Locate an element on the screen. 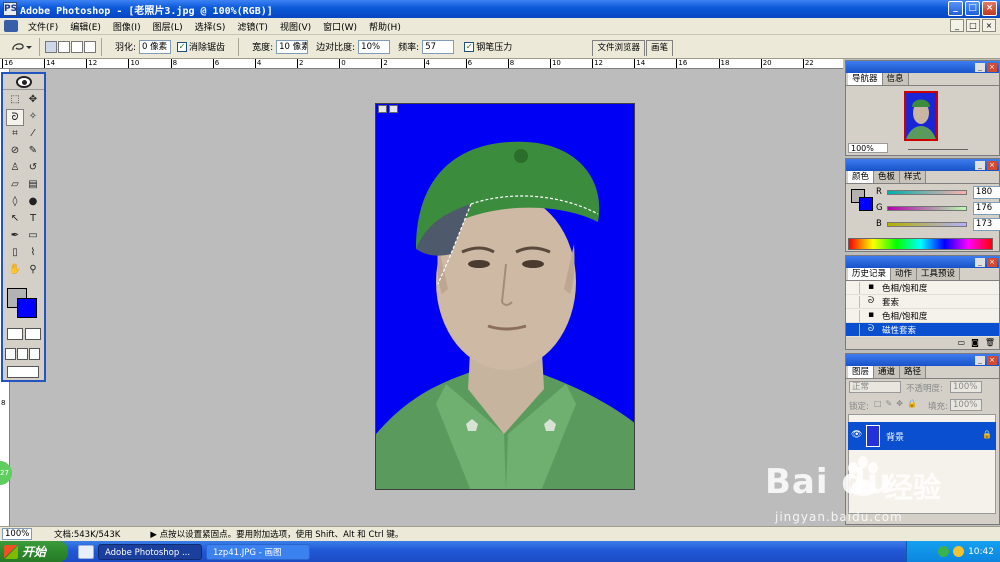  magnetic-lasso-tool-icon is located at coordinates (21, 47).